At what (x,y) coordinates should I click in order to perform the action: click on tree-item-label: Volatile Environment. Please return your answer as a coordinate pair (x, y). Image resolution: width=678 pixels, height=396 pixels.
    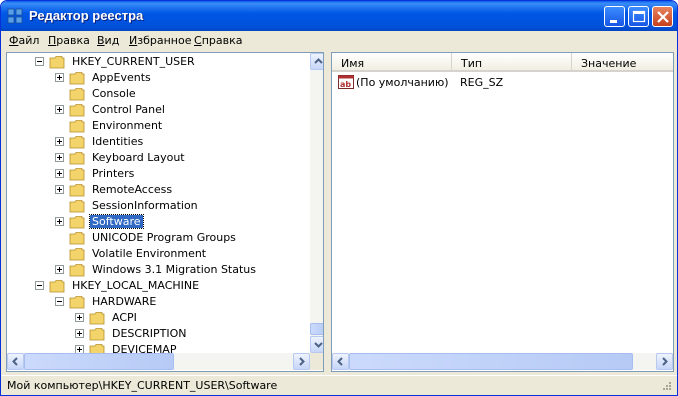
    Looking at the image, I should click on (149, 253).